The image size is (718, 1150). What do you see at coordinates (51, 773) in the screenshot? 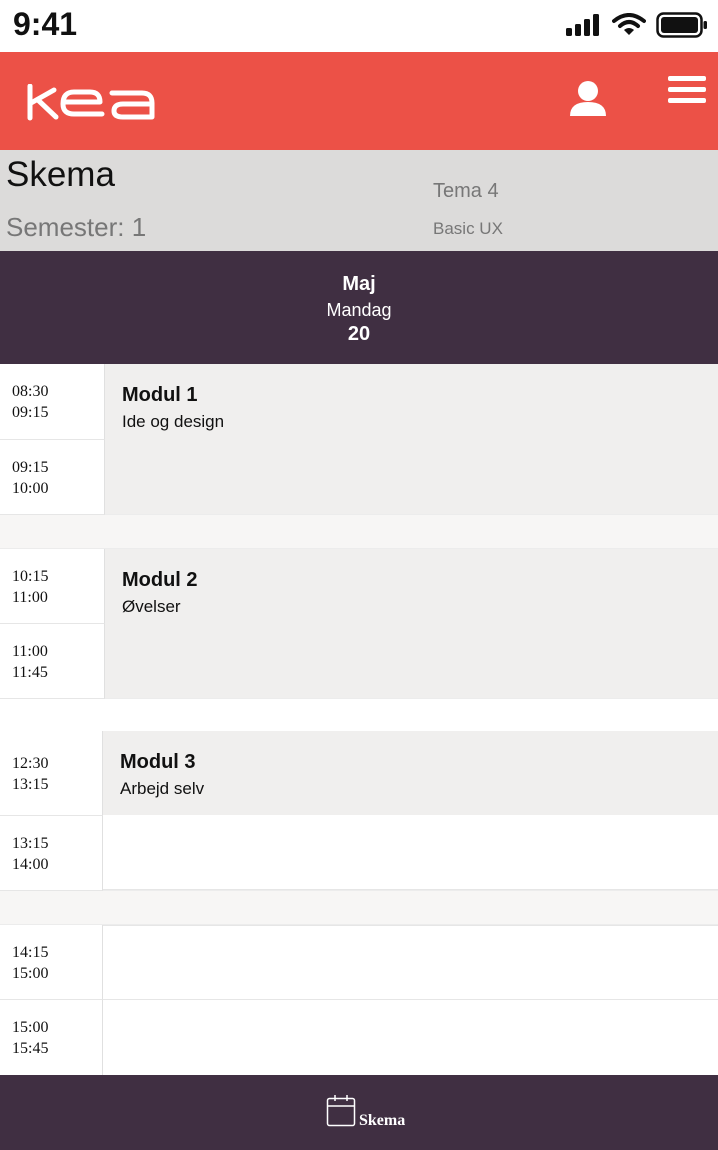
I see `time-cell: 12:30 13:15` at bounding box center [51, 773].